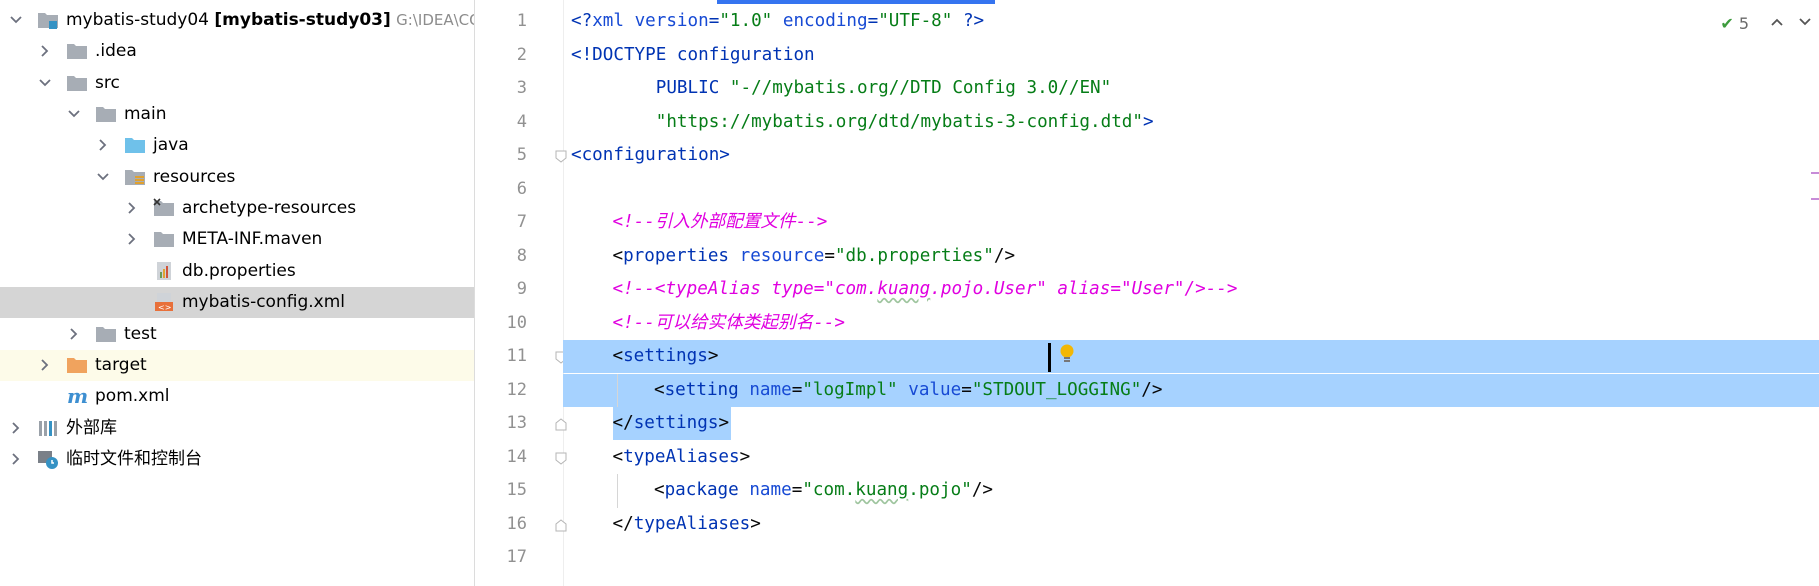  What do you see at coordinates (729, 322) in the screenshot?
I see `code-token: <!--可以给实体类起别名-->` at bounding box center [729, 322].